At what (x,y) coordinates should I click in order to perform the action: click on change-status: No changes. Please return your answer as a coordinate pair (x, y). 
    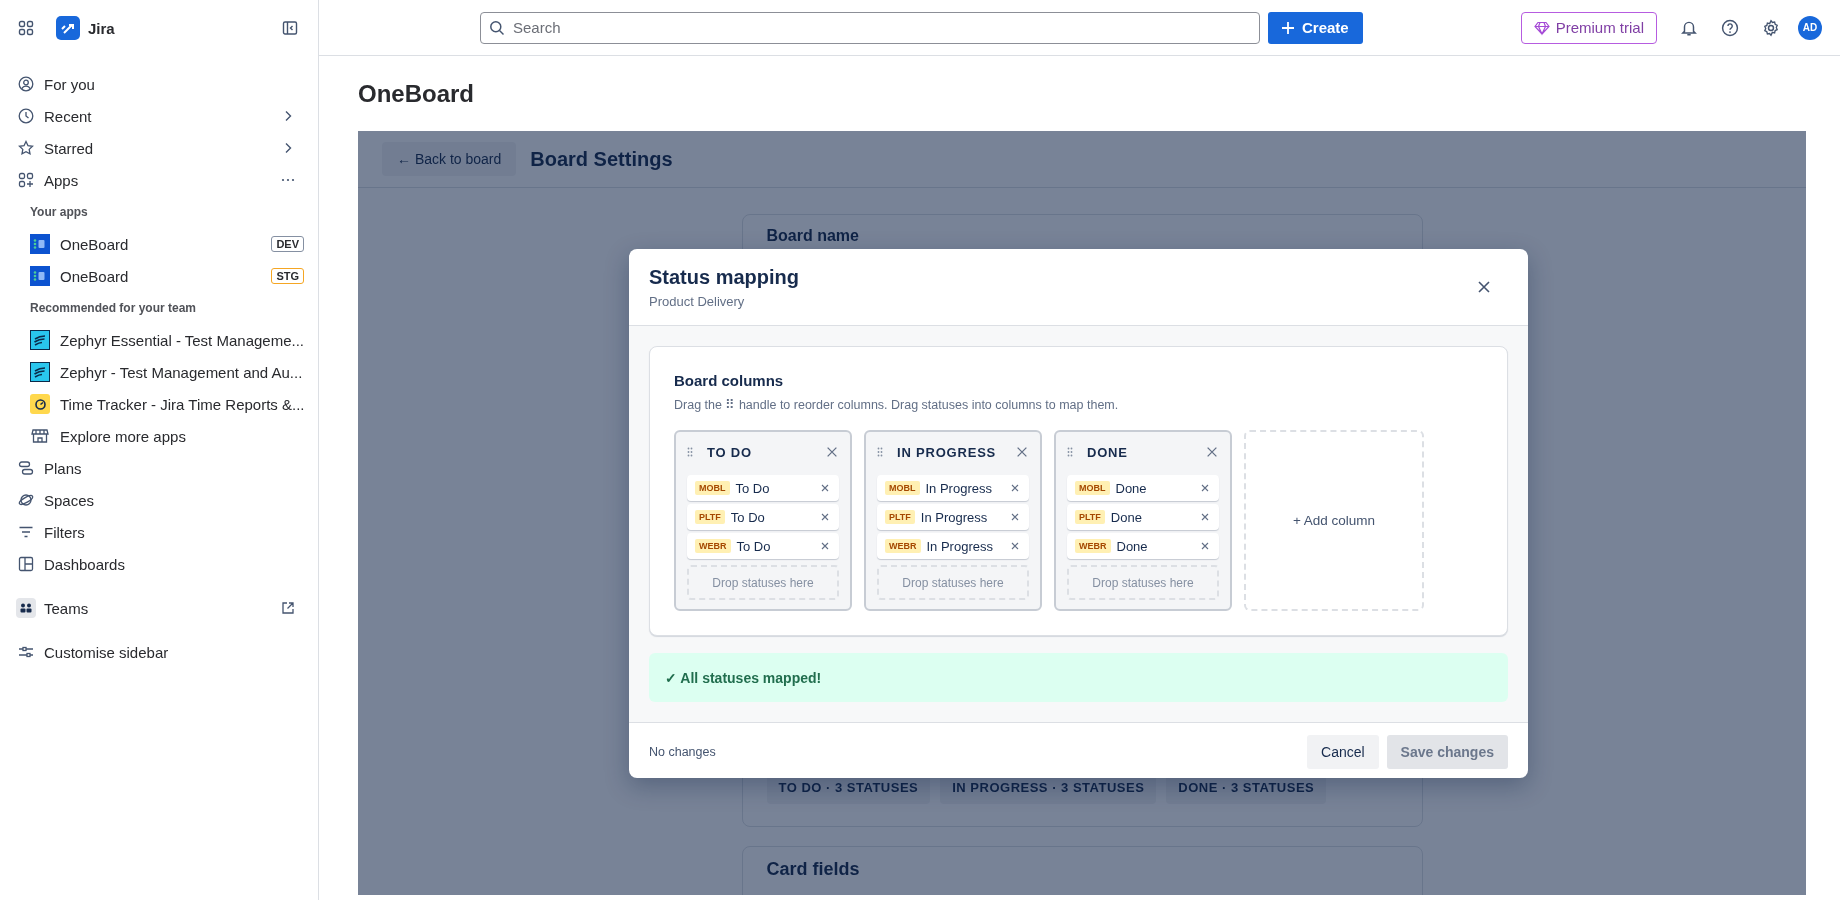
    Looking at the image, I should click on (682, 752).